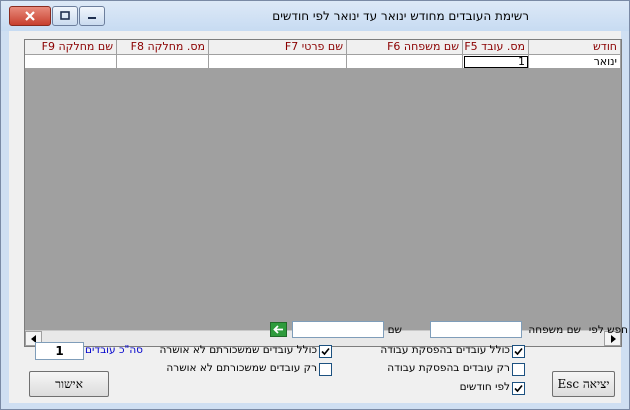  I want to click on column-header-employee-number: מס. עובד F5, so click(496, 47).